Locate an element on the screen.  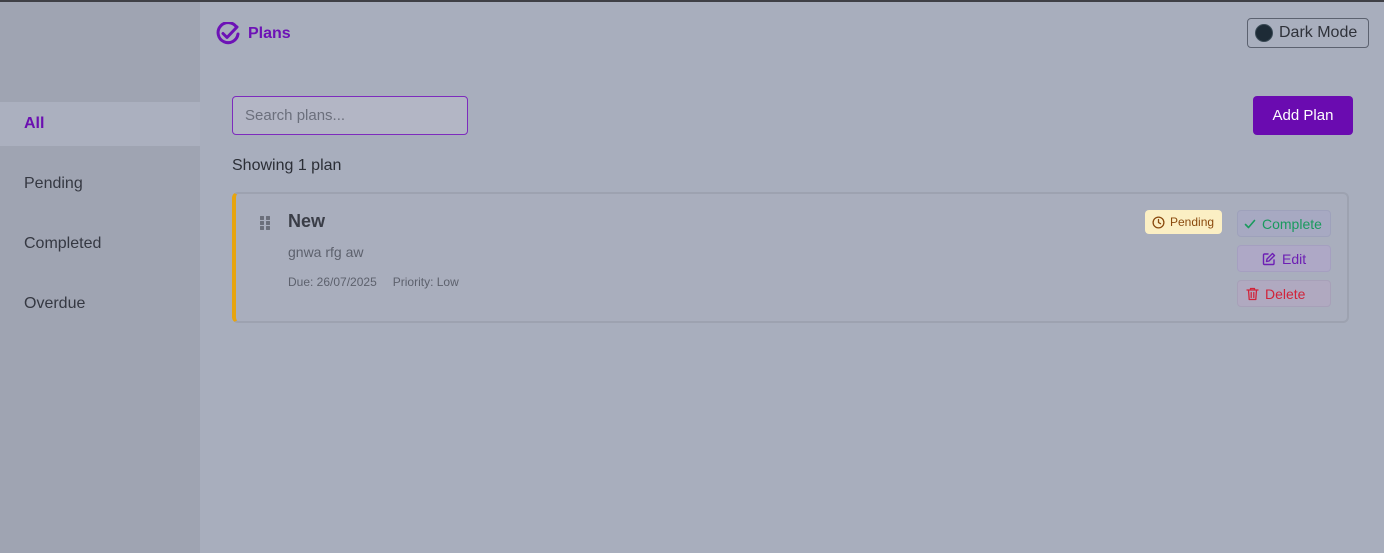
add-plan-button: Add Plan is located at coordinates (1303, 115).